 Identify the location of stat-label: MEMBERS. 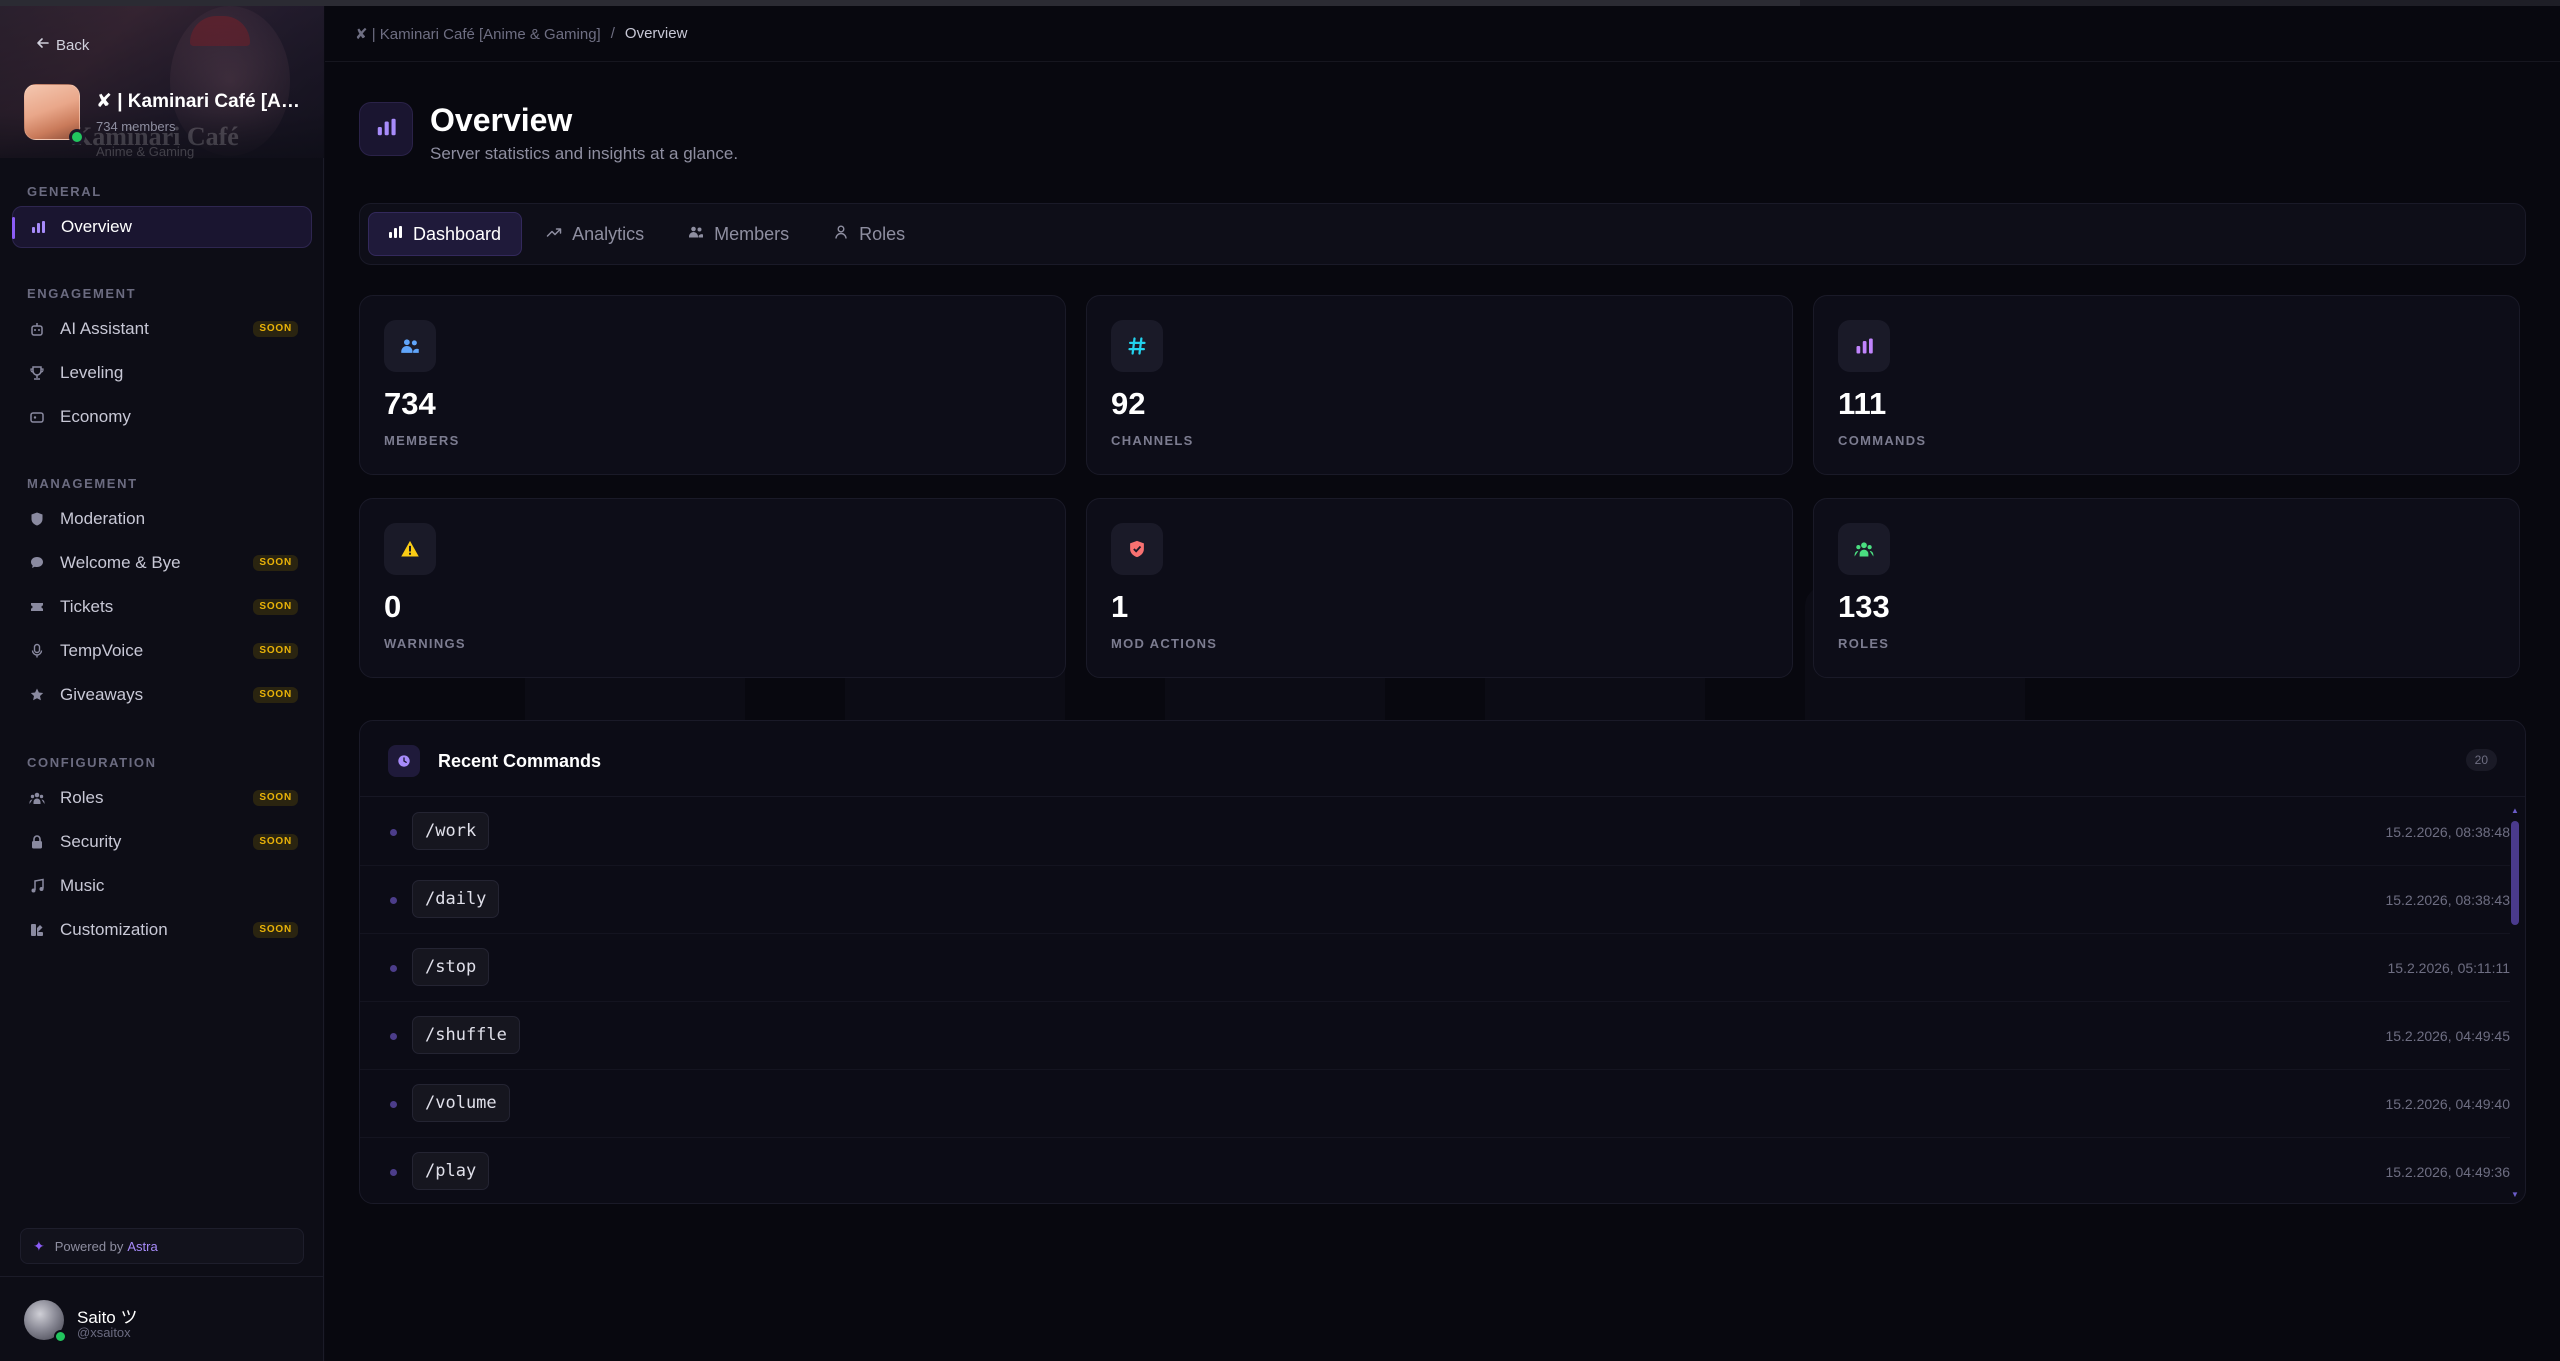
(422, 440).